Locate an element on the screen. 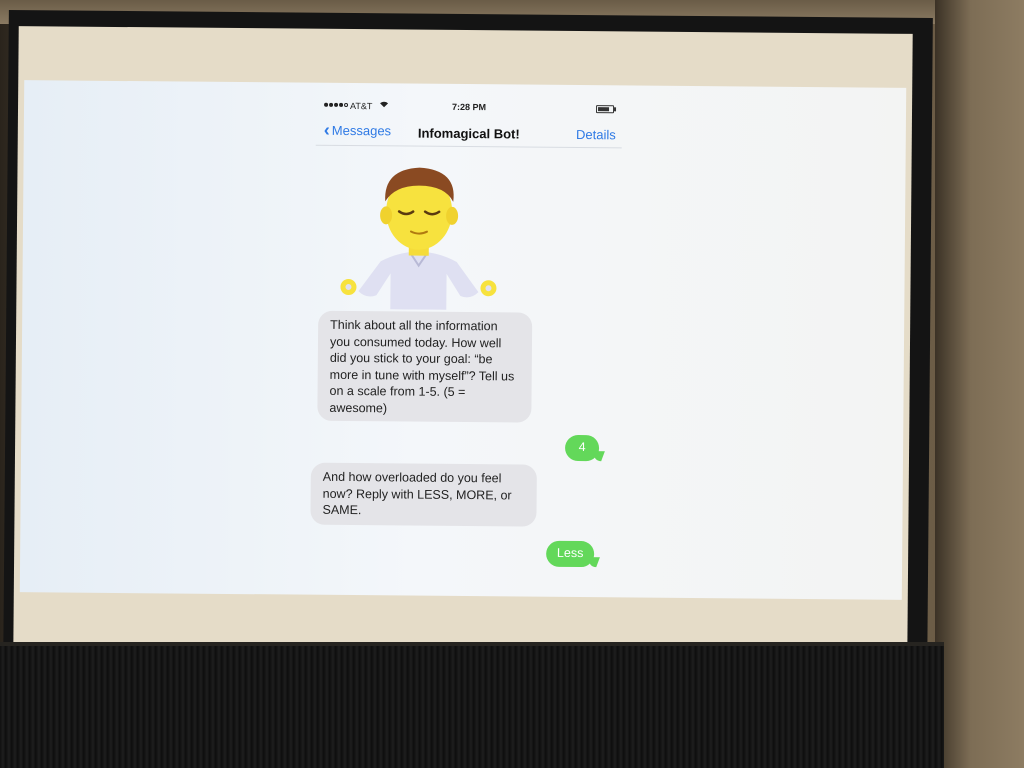  back-to-messages-button: ‹ Messages is located at coordinates (357, 129).